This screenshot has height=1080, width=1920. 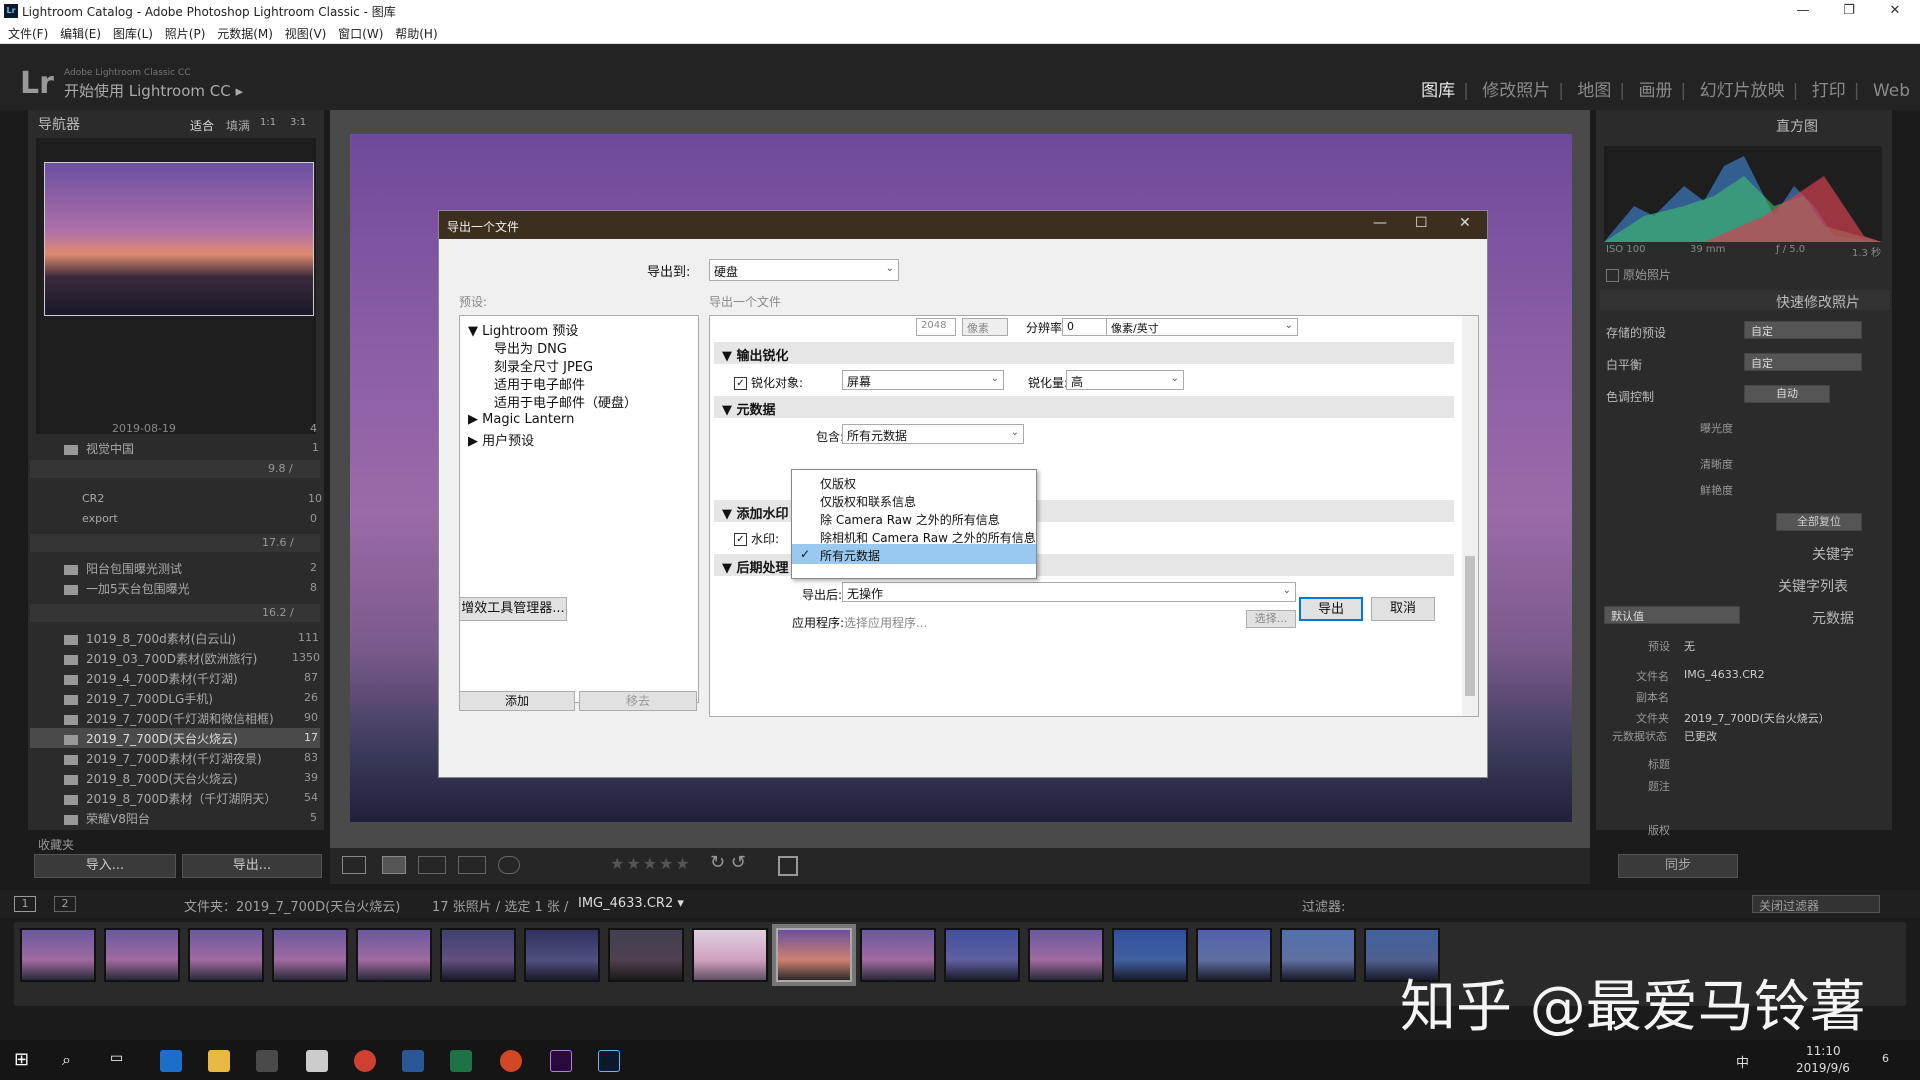 I want to click on edge-icon, so click(x=171, y=1061).